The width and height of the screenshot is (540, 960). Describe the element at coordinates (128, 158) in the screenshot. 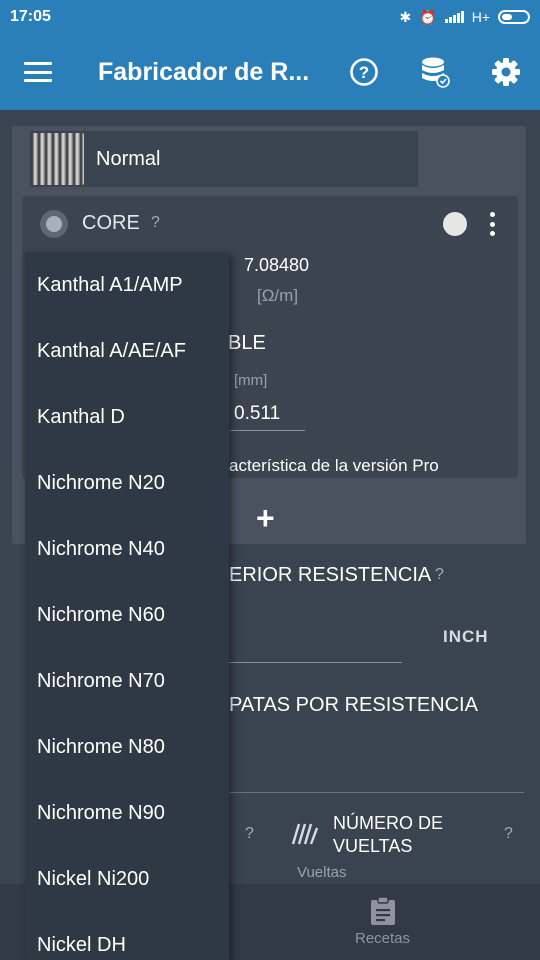

I see `coil-name: Normal` at that location.